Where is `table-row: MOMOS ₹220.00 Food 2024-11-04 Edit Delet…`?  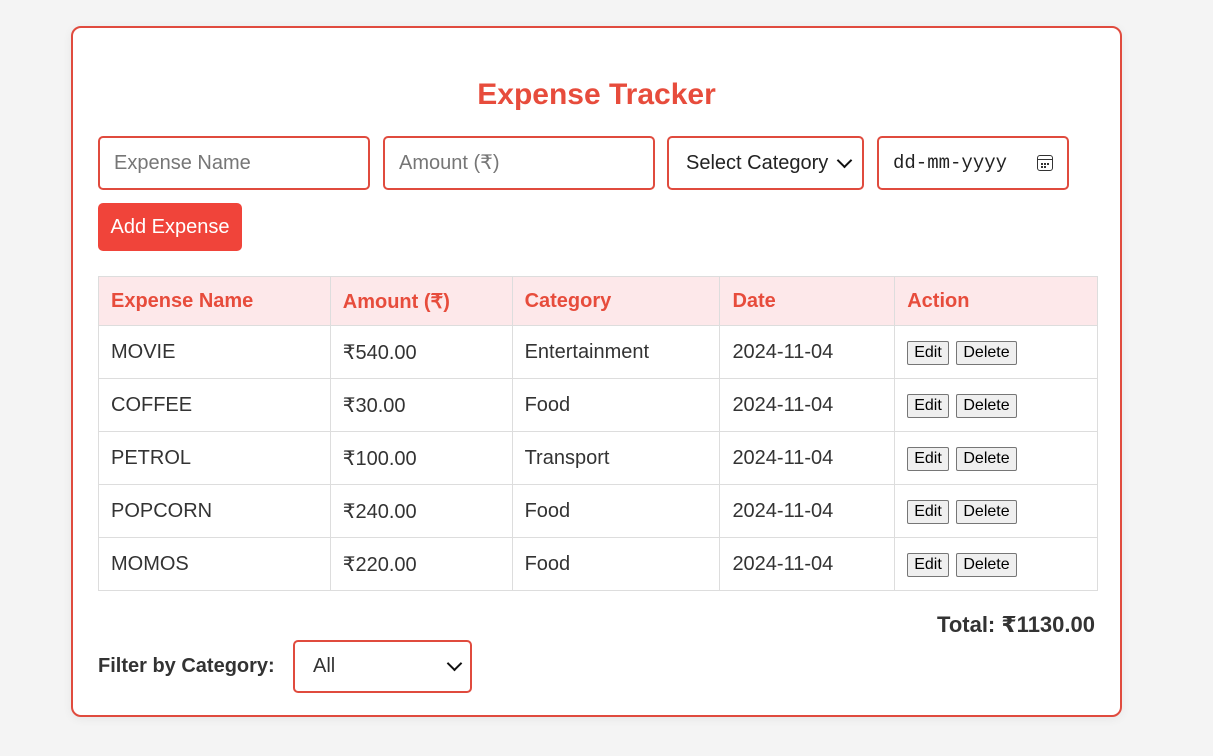 table-row: MOMOS ₹220.00 Food 2024-11-04 Edit Delet… is located at coordinates (598, 564).